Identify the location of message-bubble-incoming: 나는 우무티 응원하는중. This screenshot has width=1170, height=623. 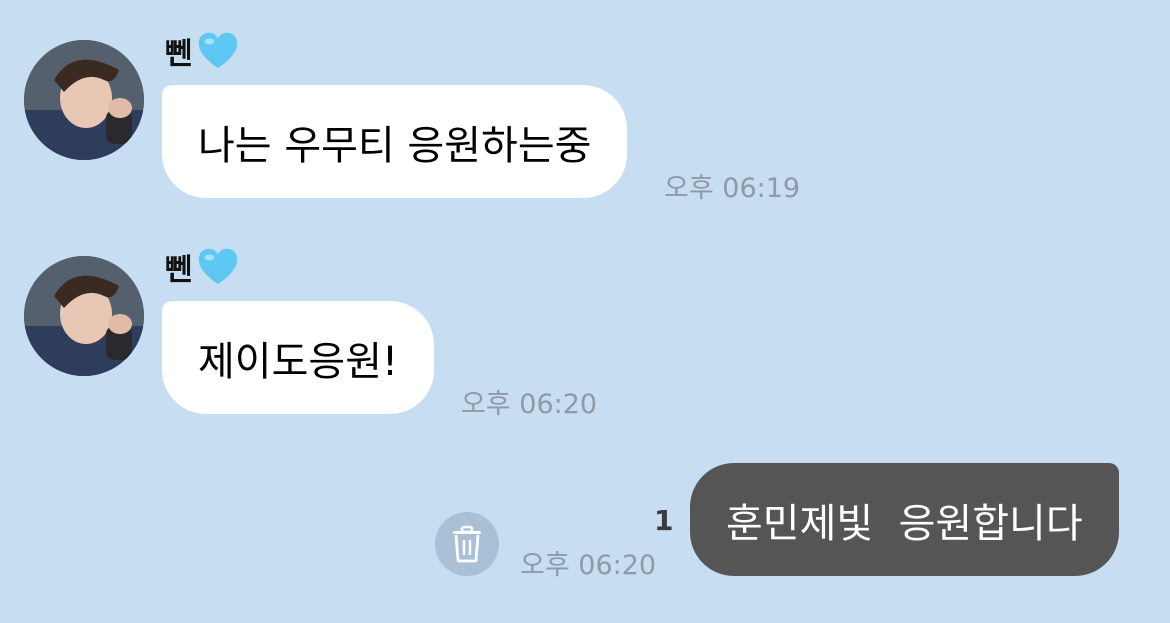
(395, 141).